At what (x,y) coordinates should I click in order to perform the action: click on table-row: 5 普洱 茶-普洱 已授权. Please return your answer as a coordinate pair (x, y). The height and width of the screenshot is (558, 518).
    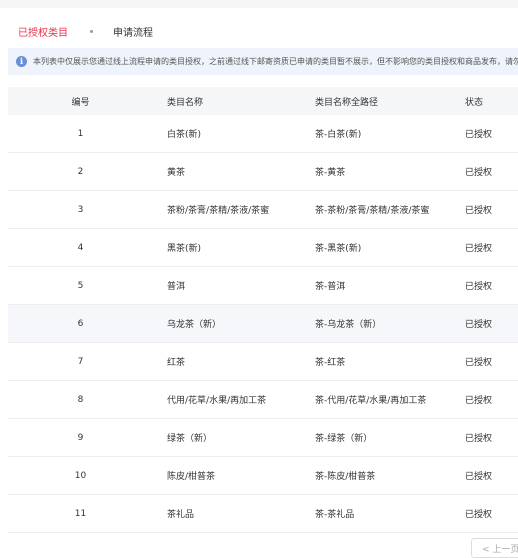
    Looking at the image, I should click on (263, 286).